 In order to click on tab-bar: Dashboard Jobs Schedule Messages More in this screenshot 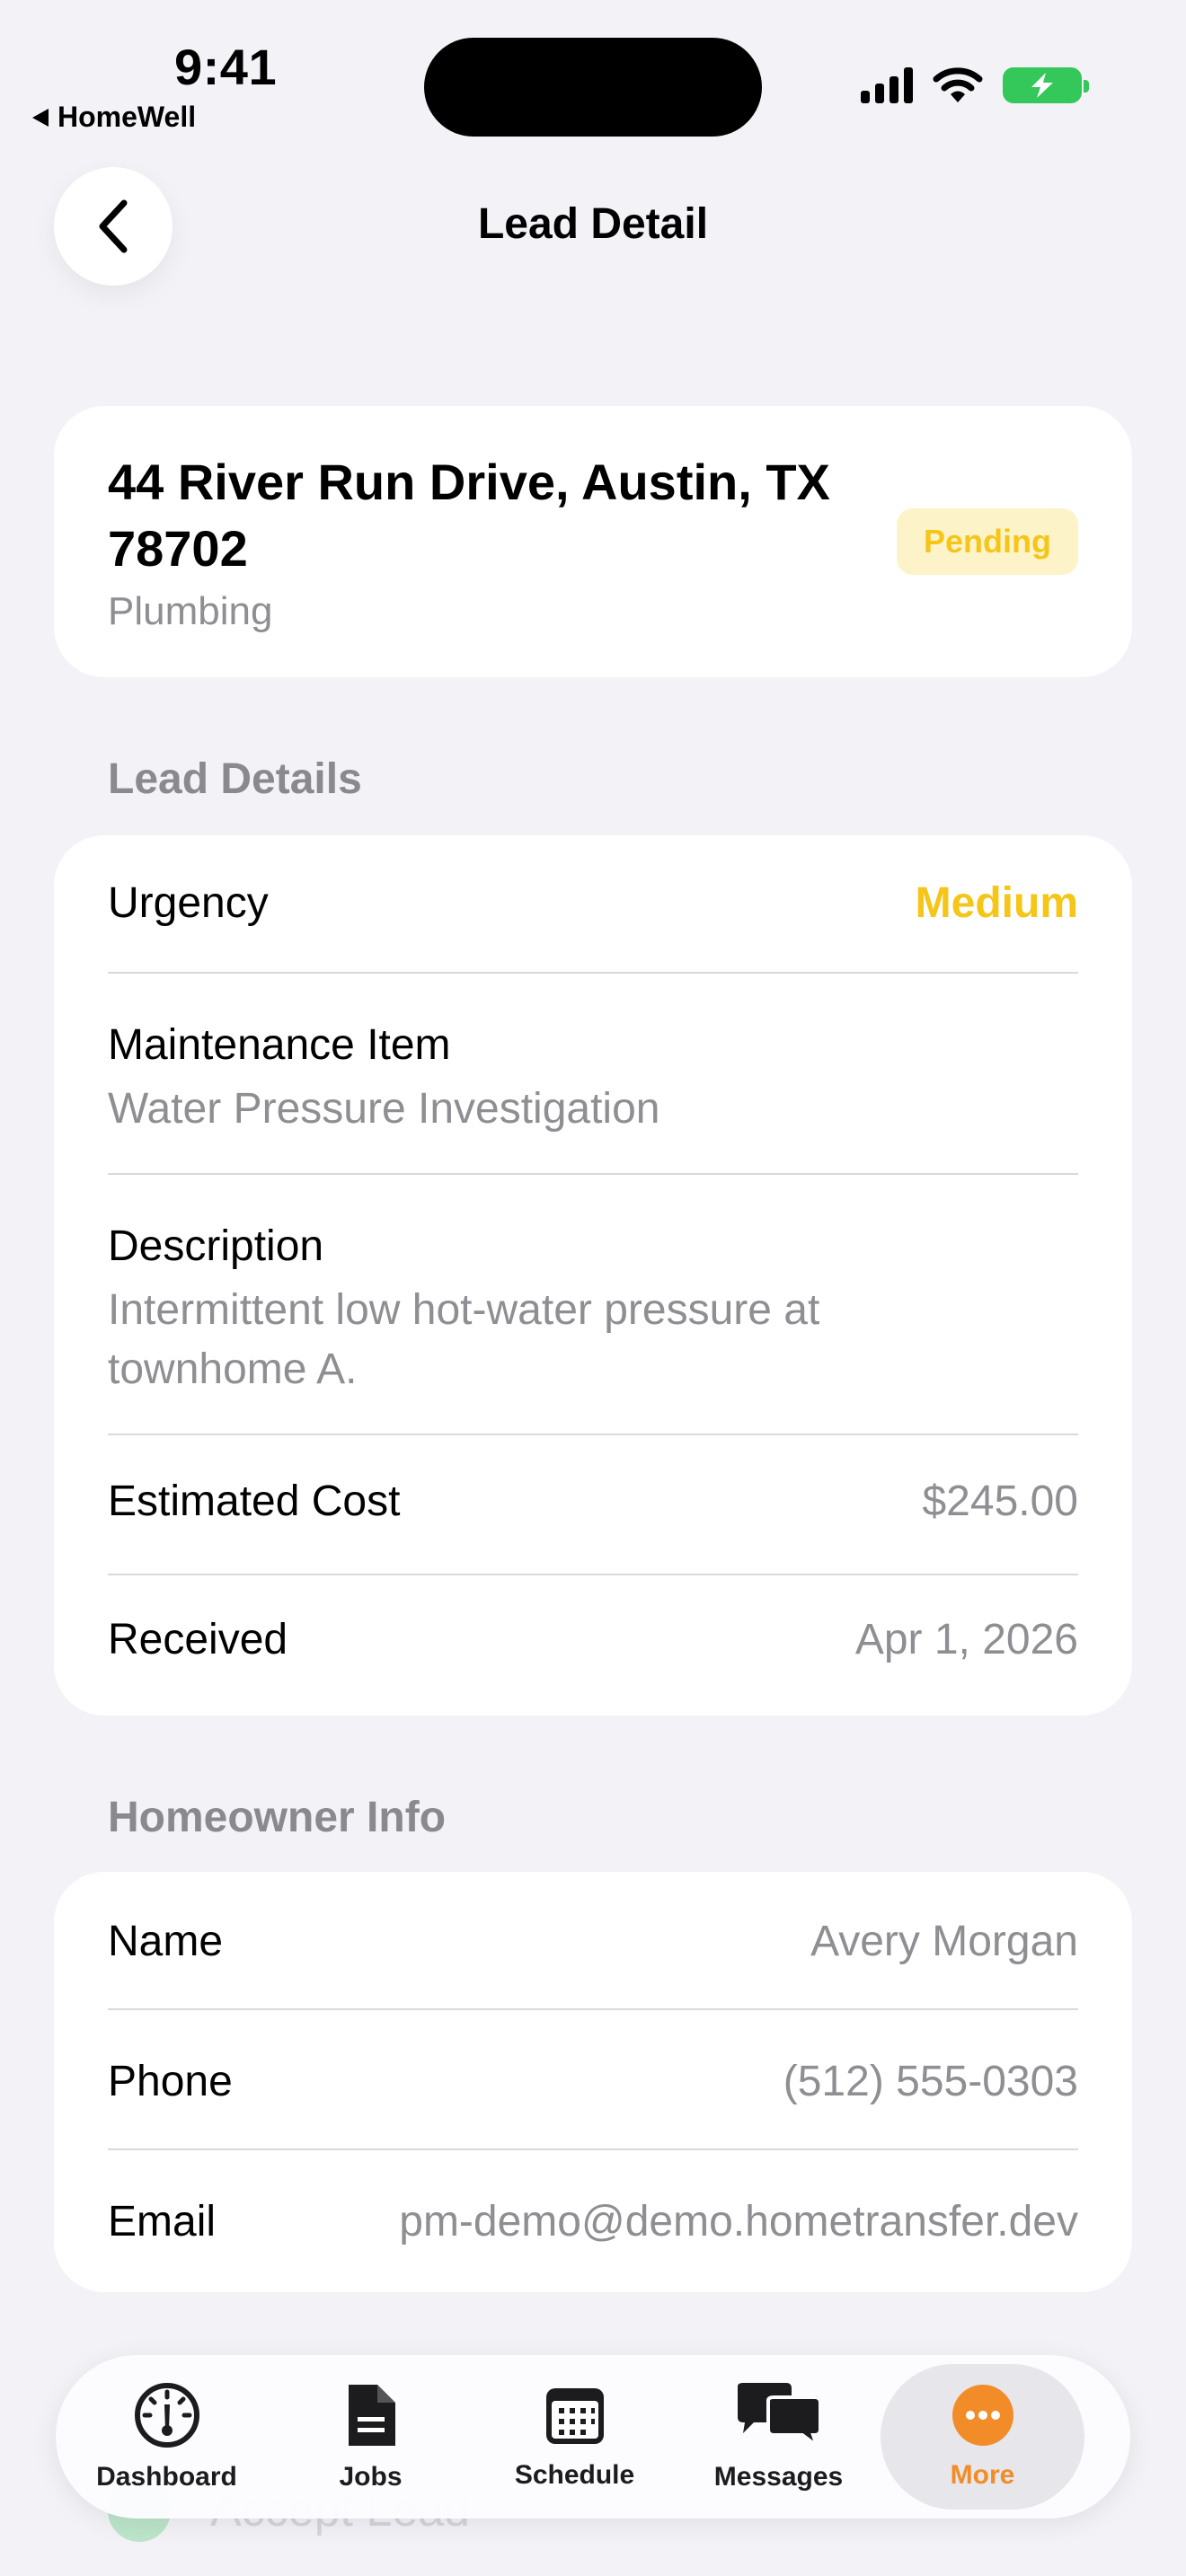, I will do `click(593, 2437)`.